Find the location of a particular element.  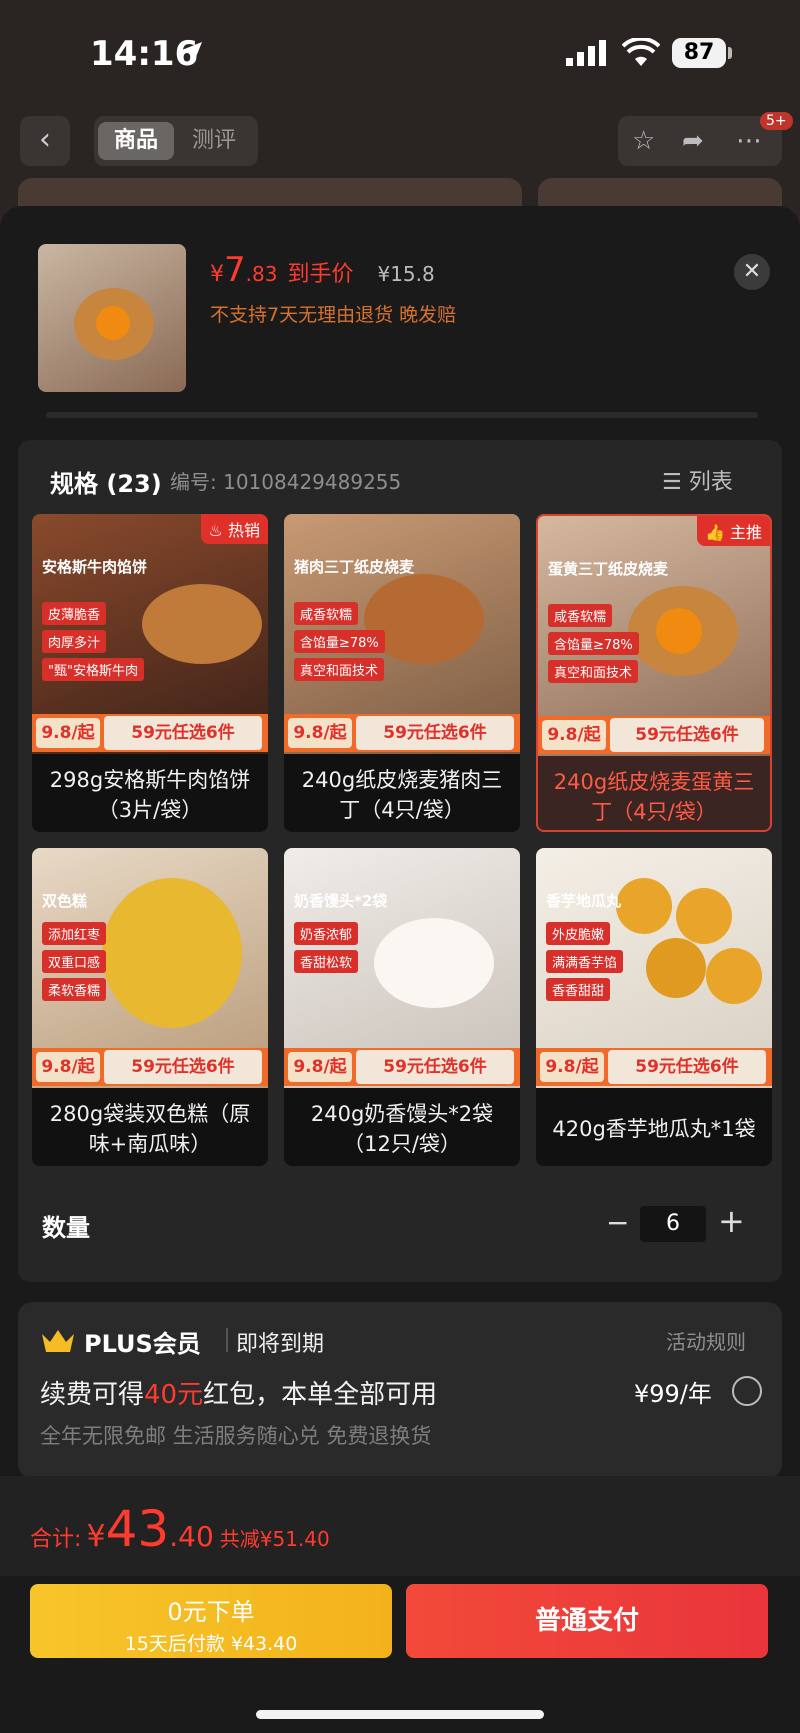

price-label: 到手价 is located at coordinates (320, 274).